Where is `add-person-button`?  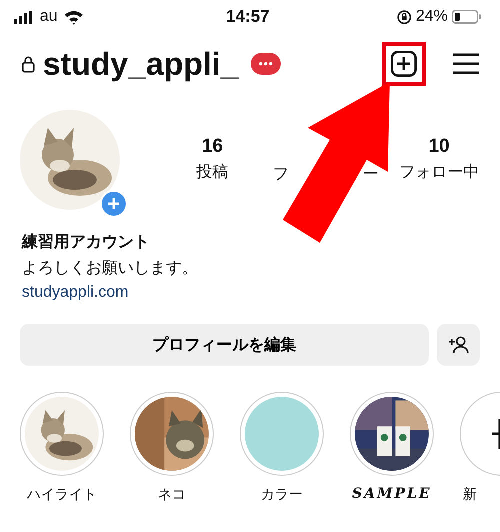
add-person-button is located at coordinates (458, 345).